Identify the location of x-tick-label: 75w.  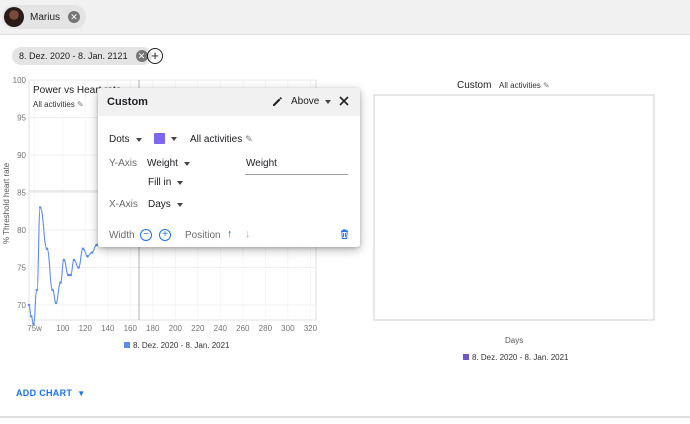
(34, 328).